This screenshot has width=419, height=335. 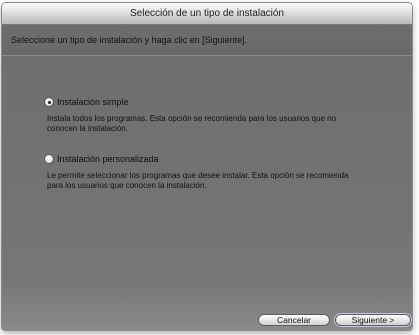 I want to click on option-custom: Instalación personalizada, so click(x=101, y=159).